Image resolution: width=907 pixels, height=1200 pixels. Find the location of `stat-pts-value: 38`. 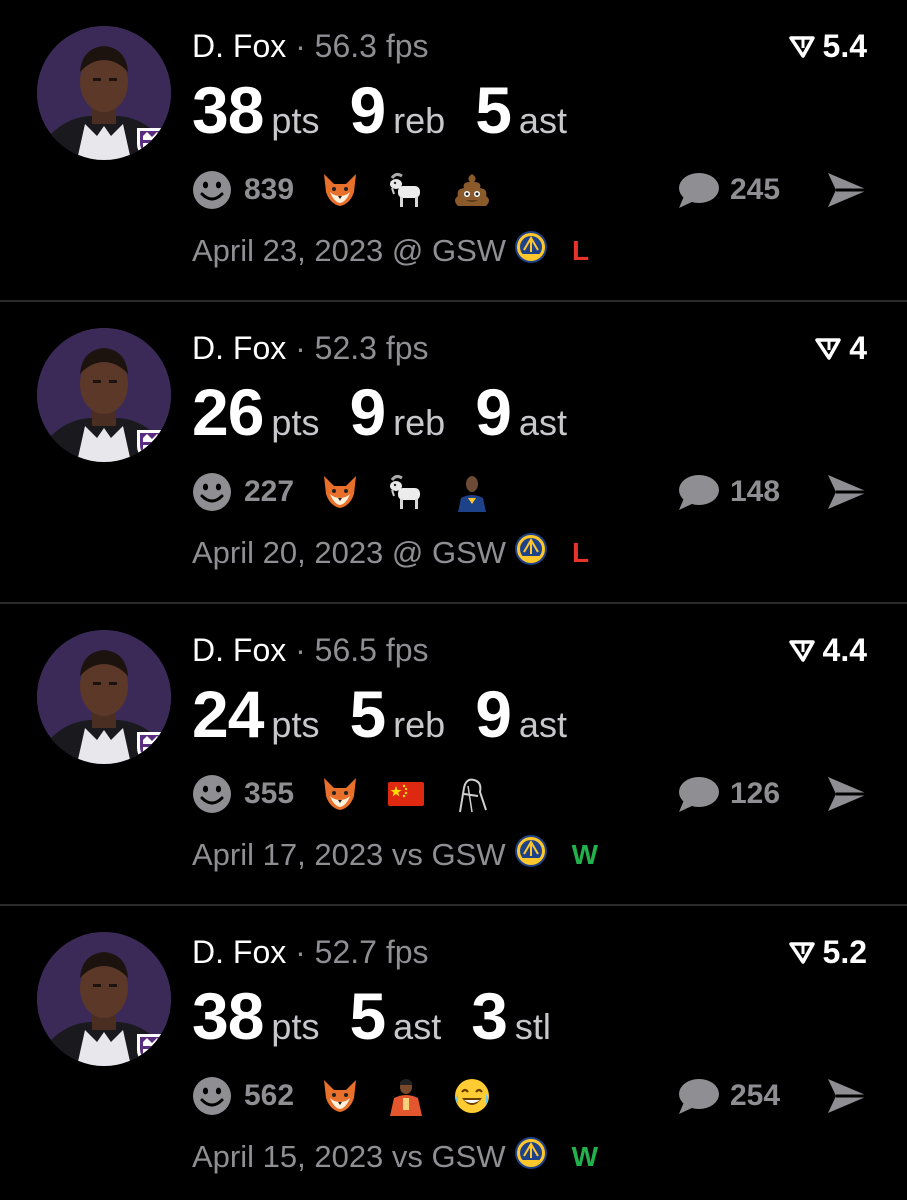

stat-pts-value: 38 is located at coordinates (228, 1016).